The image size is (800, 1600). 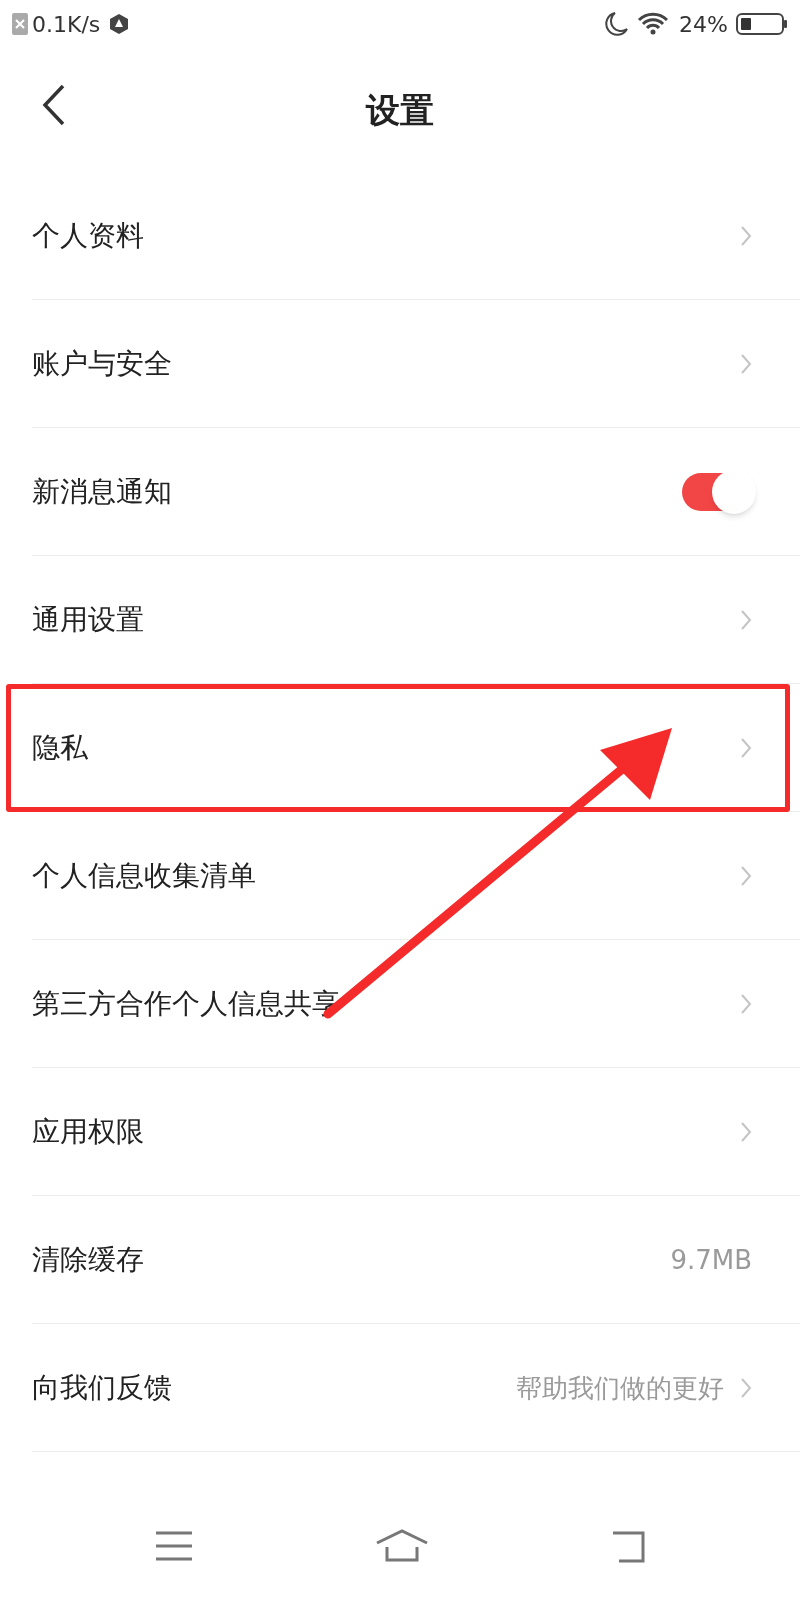 I want to click on row-label: 通用设置, so click(x=88, y=620).